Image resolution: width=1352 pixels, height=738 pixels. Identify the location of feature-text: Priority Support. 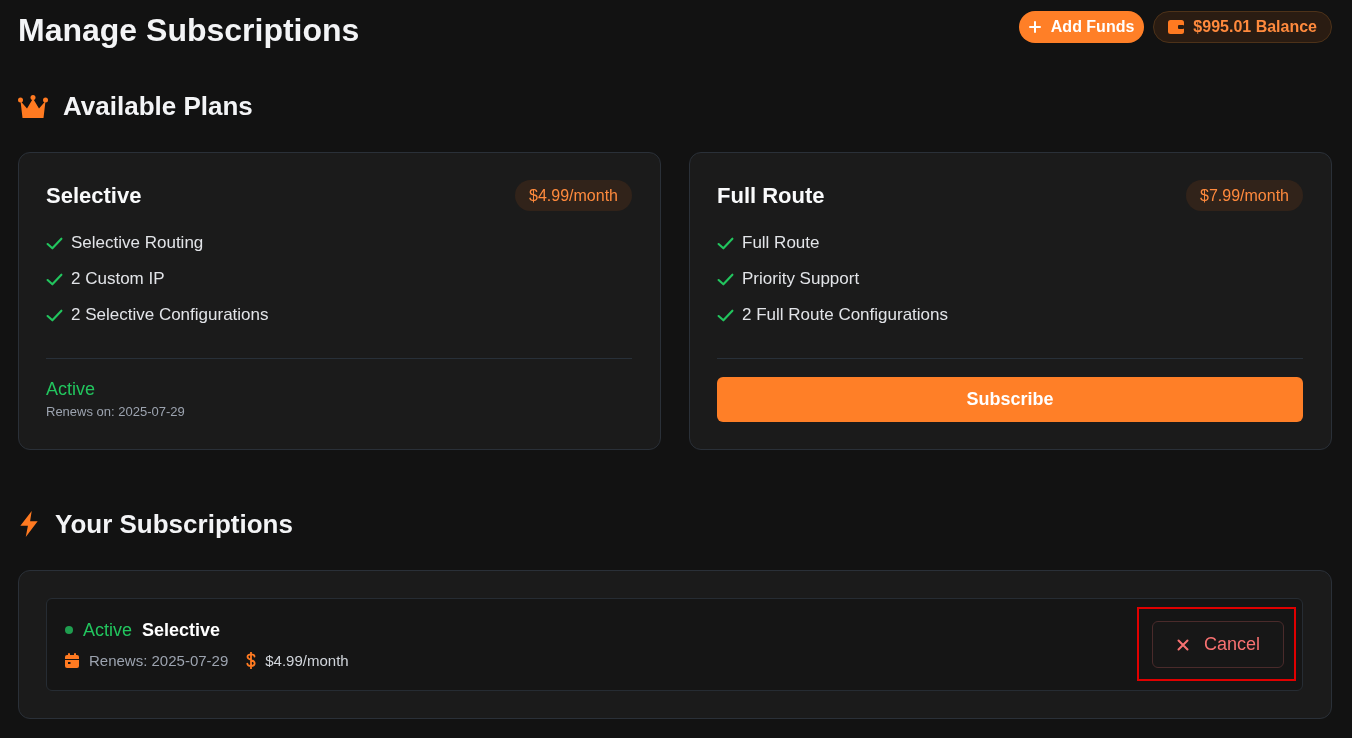
(801, 279).